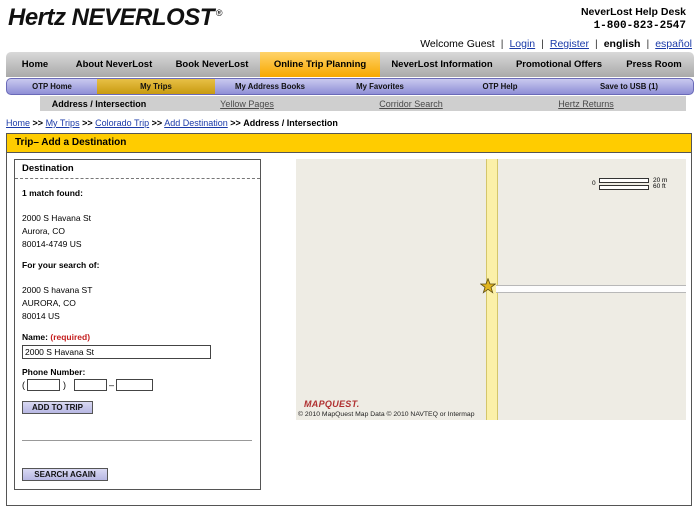 The image size is (700, 510). What do you see at coordinates (49, 303) in the screenshot?
I see `search-address-line2: AURORA, CO` at bounding box center [49, 303].